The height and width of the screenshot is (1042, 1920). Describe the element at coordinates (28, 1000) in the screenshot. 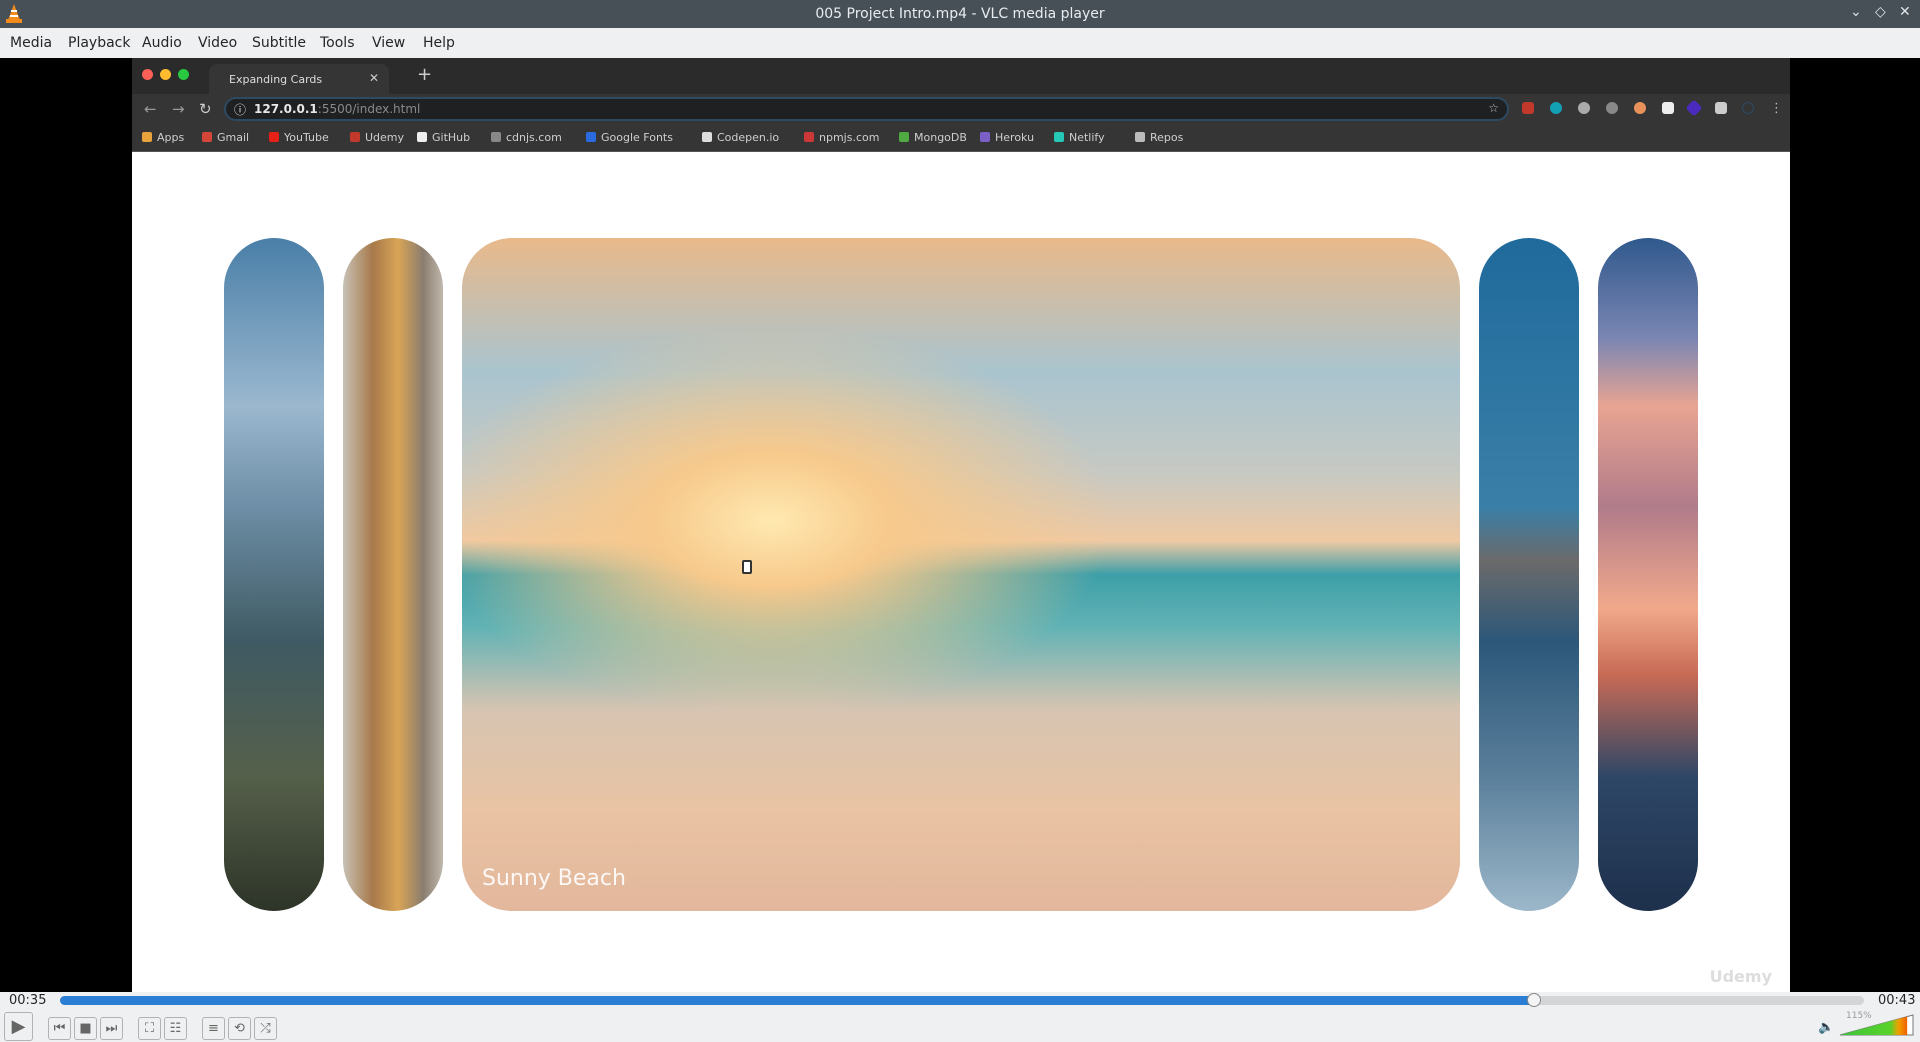

I see `elapsed-time: 00:35` at that location.